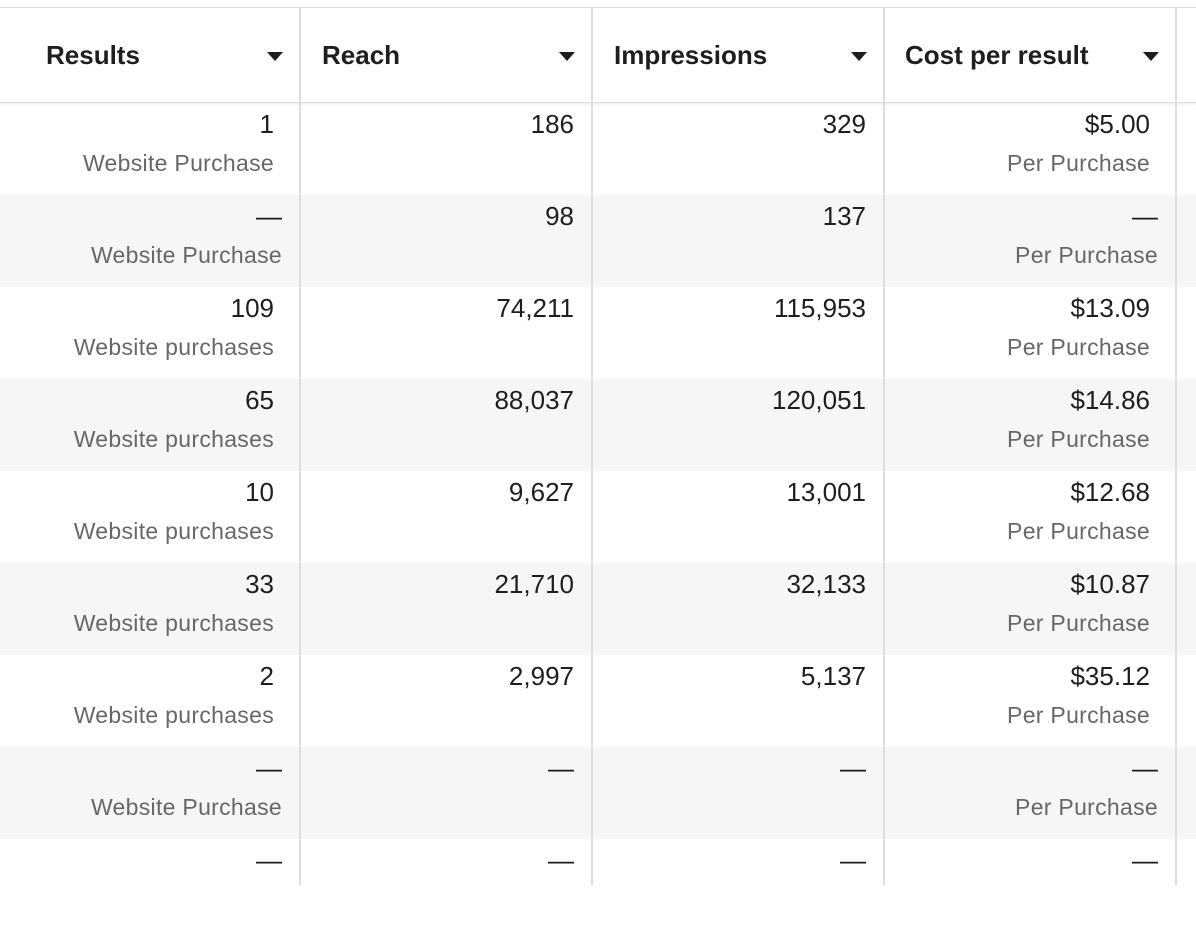 The height and width of the screenshot is (931, 1196). What do you see at coordinates (171, 55) in the screenshot?
I see `column-header-results: Results` at bounding box center [171, 55].